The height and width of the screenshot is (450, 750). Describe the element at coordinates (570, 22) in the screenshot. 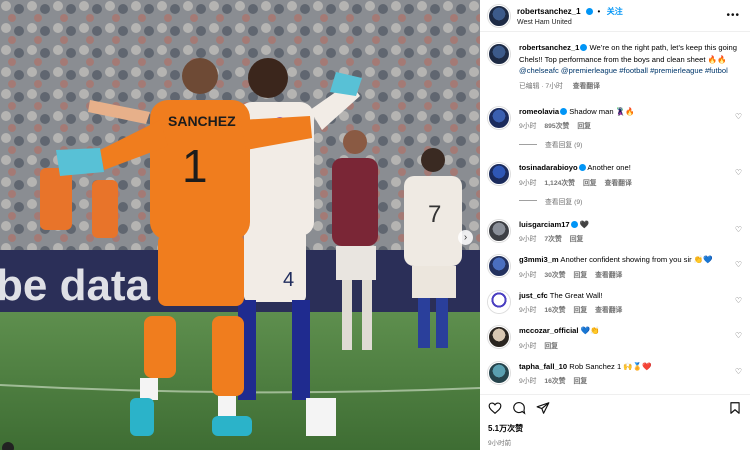

I see `header-subtitle: West Ham United` at that location.